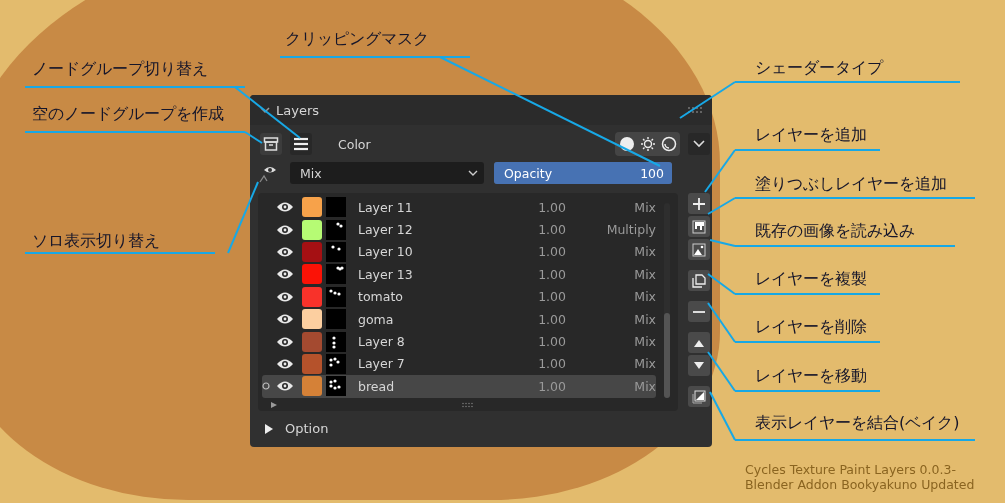  What do you see at coordinates (459, 229) in the screenshot?
I see `layer-row: Layer 12 1.00 Multiply` at bounding box center [459, 229].